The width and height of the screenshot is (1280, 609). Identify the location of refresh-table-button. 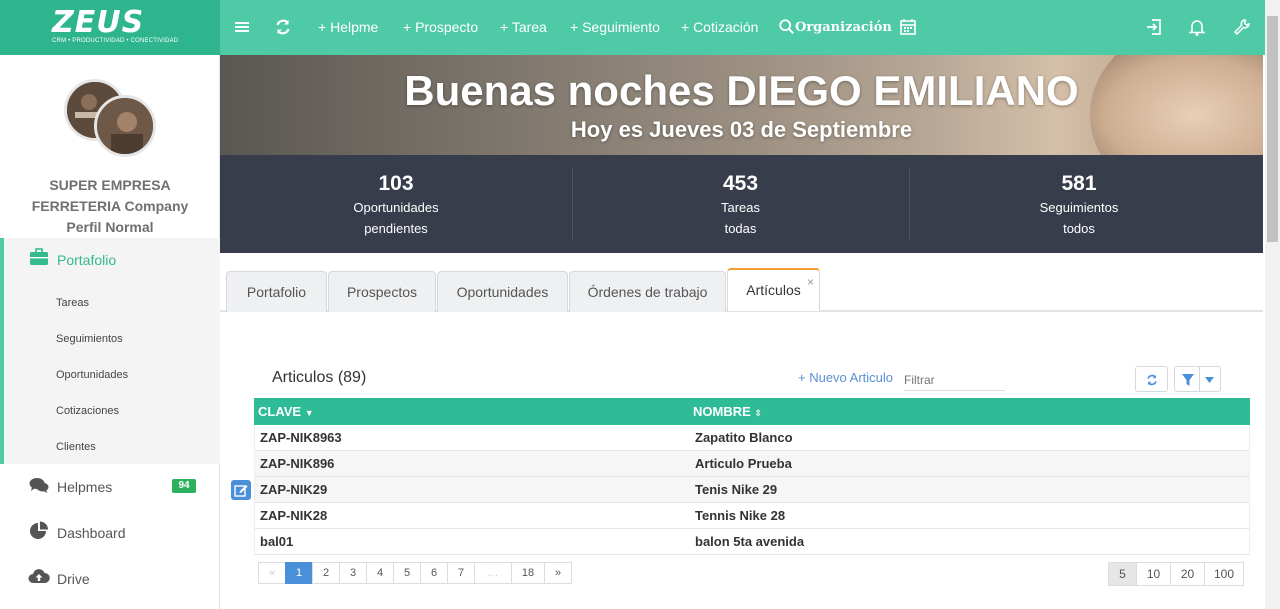
(1151, 379).